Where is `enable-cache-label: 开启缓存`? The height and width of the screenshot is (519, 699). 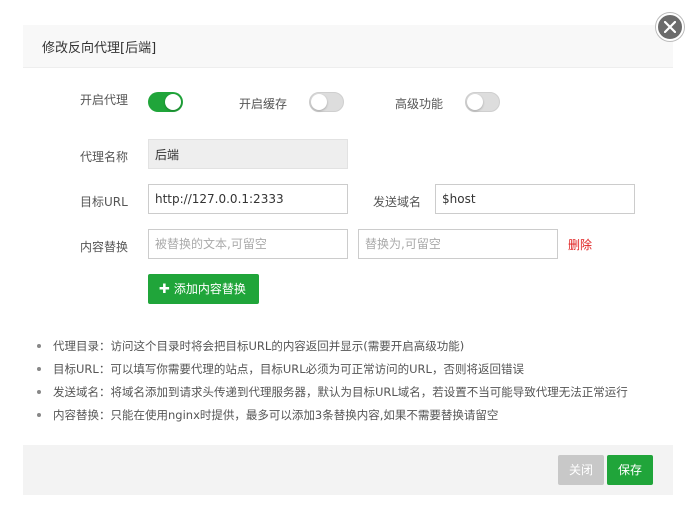
enable-cache-label: 开启缓存 is located at coordinates (263, 104).